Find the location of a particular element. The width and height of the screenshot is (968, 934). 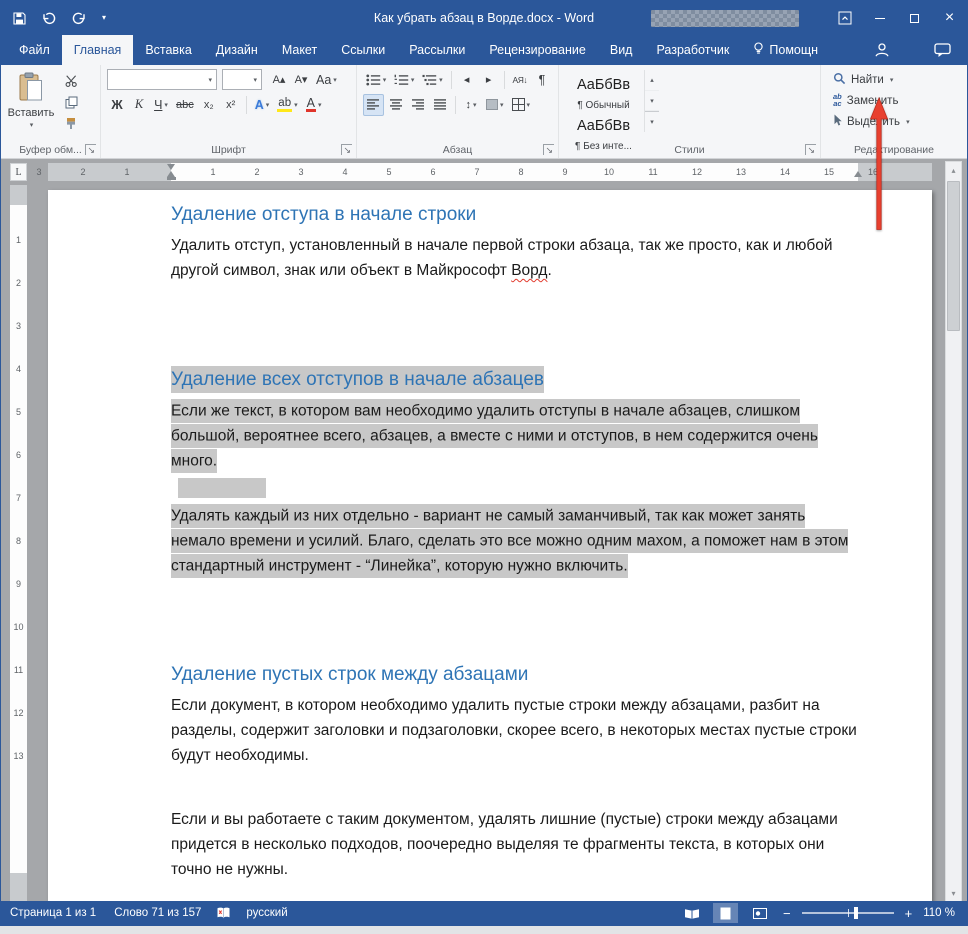

save-icon is located at coordinates (19, 18).